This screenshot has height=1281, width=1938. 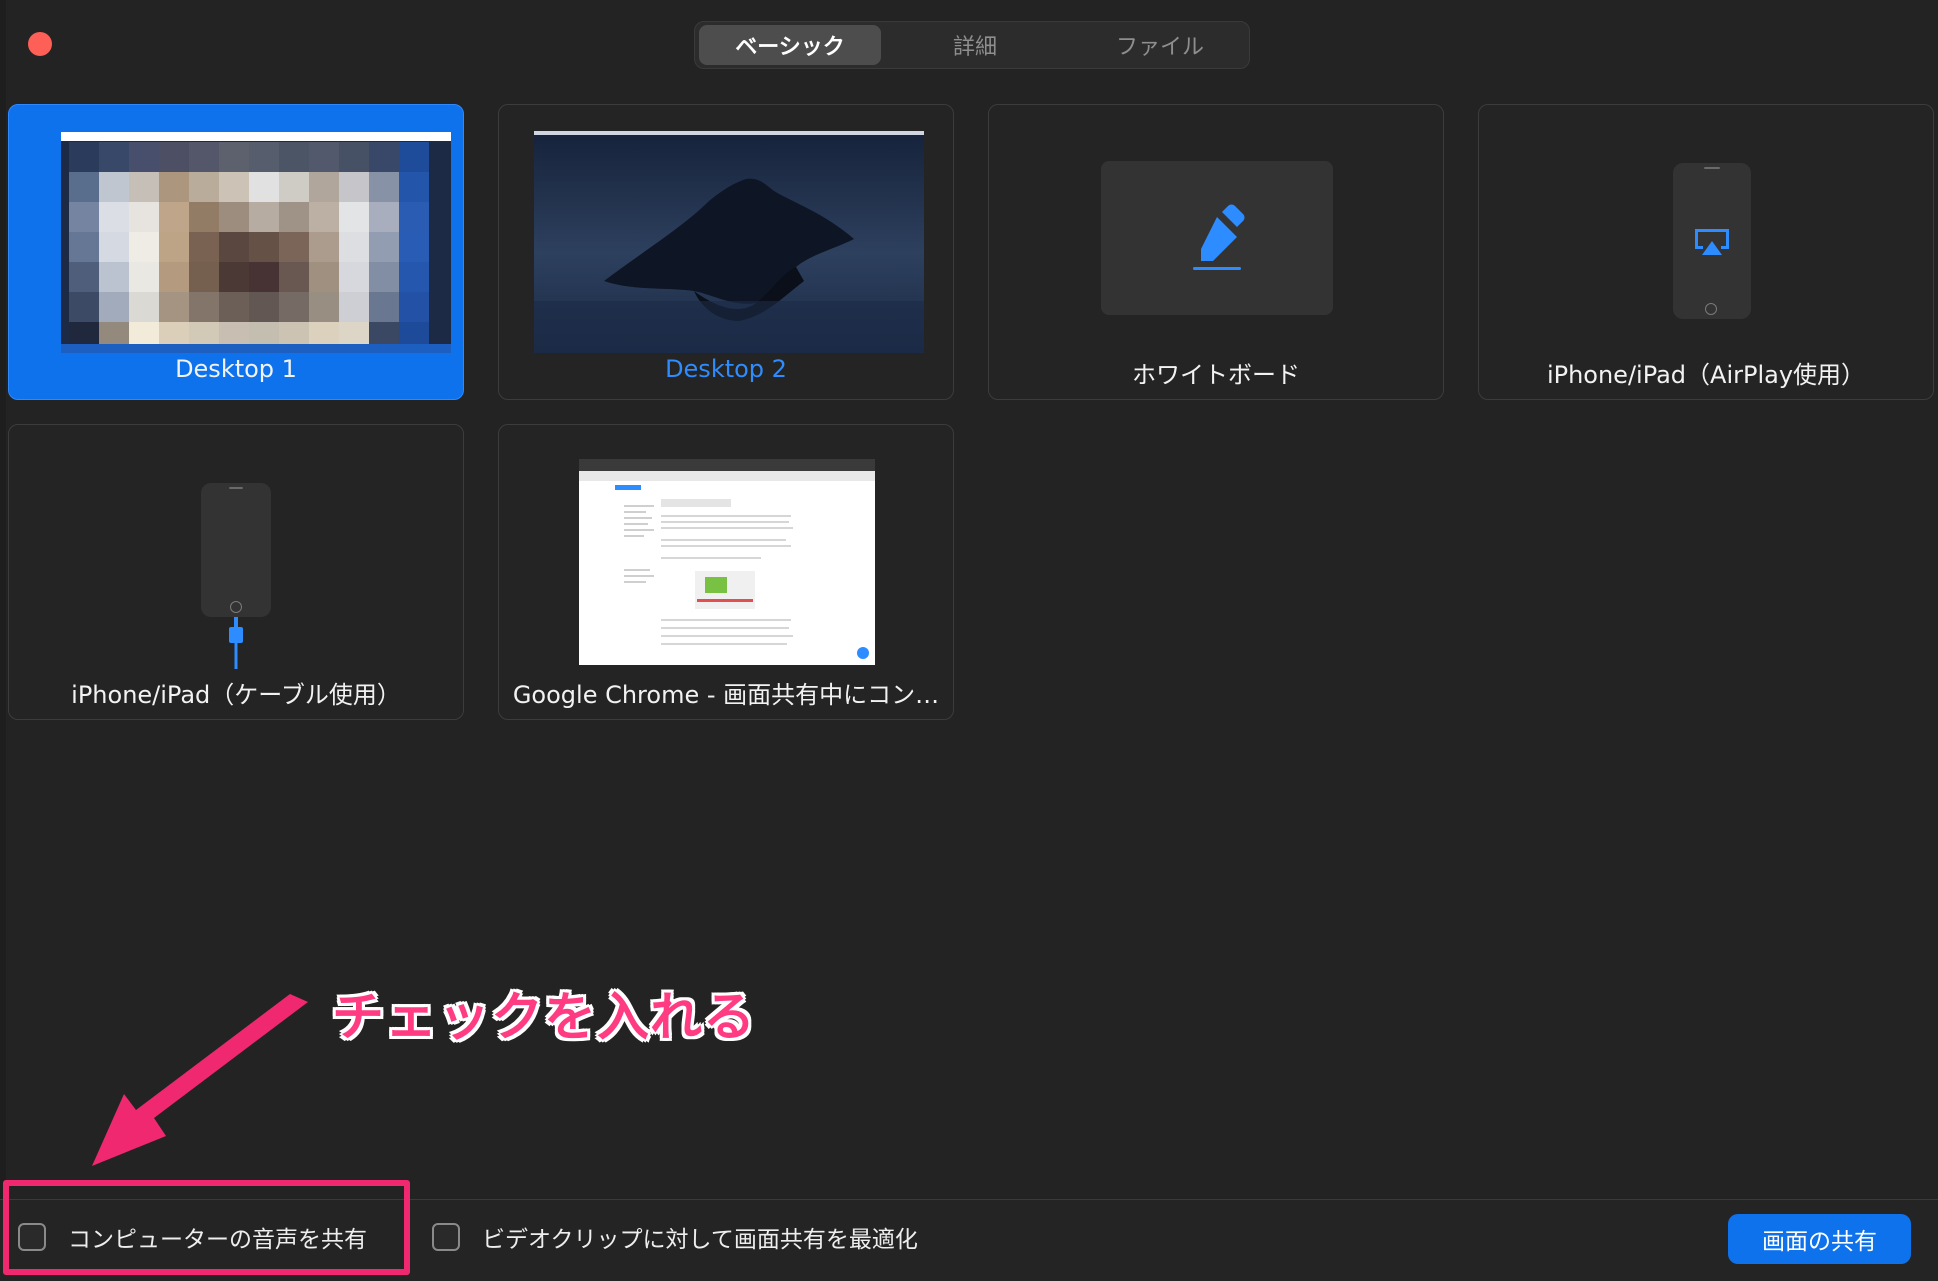 I want to click on tile-label-desktop-2: Desktop 2, so click(x=726, y=369).